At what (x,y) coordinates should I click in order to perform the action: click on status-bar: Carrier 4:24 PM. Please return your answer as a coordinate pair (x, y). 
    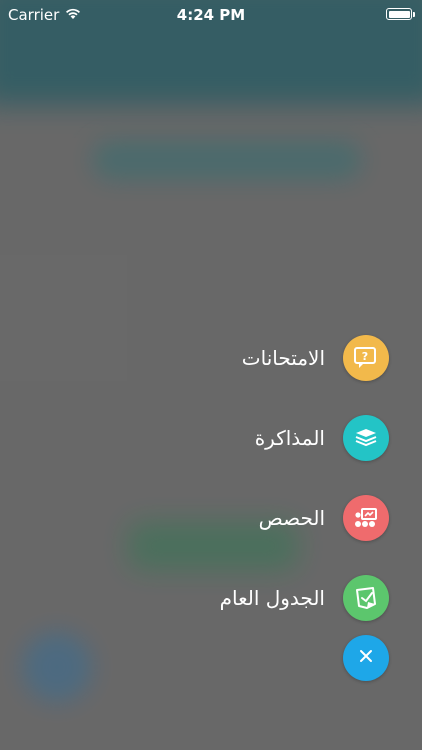
    Looking at the image, I should click on (211, 15).